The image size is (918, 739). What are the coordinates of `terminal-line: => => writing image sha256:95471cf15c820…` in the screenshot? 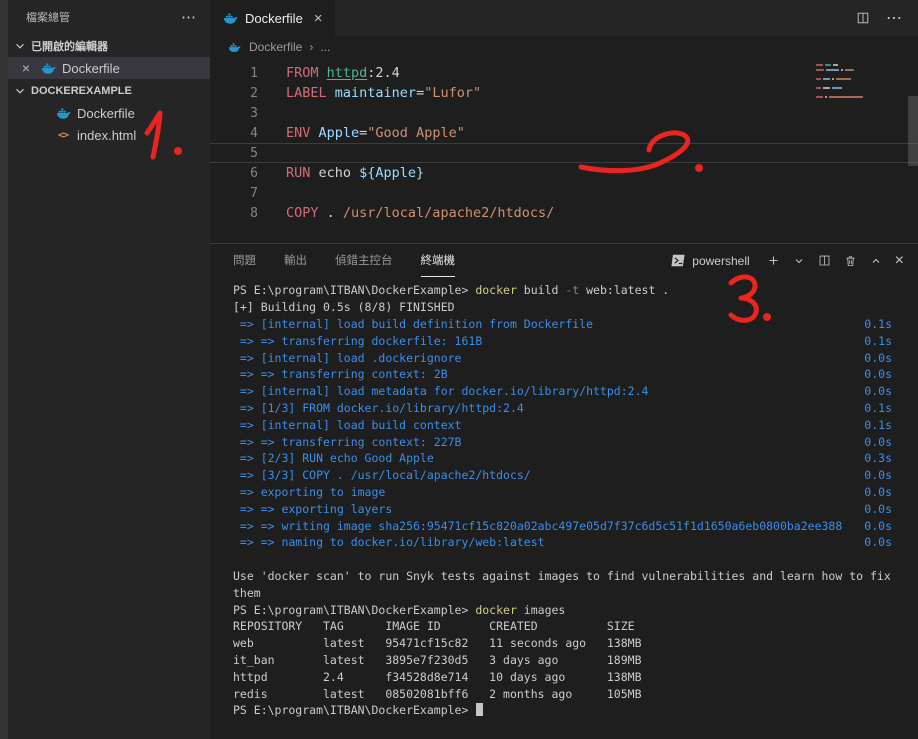 It's located at (575, 525).